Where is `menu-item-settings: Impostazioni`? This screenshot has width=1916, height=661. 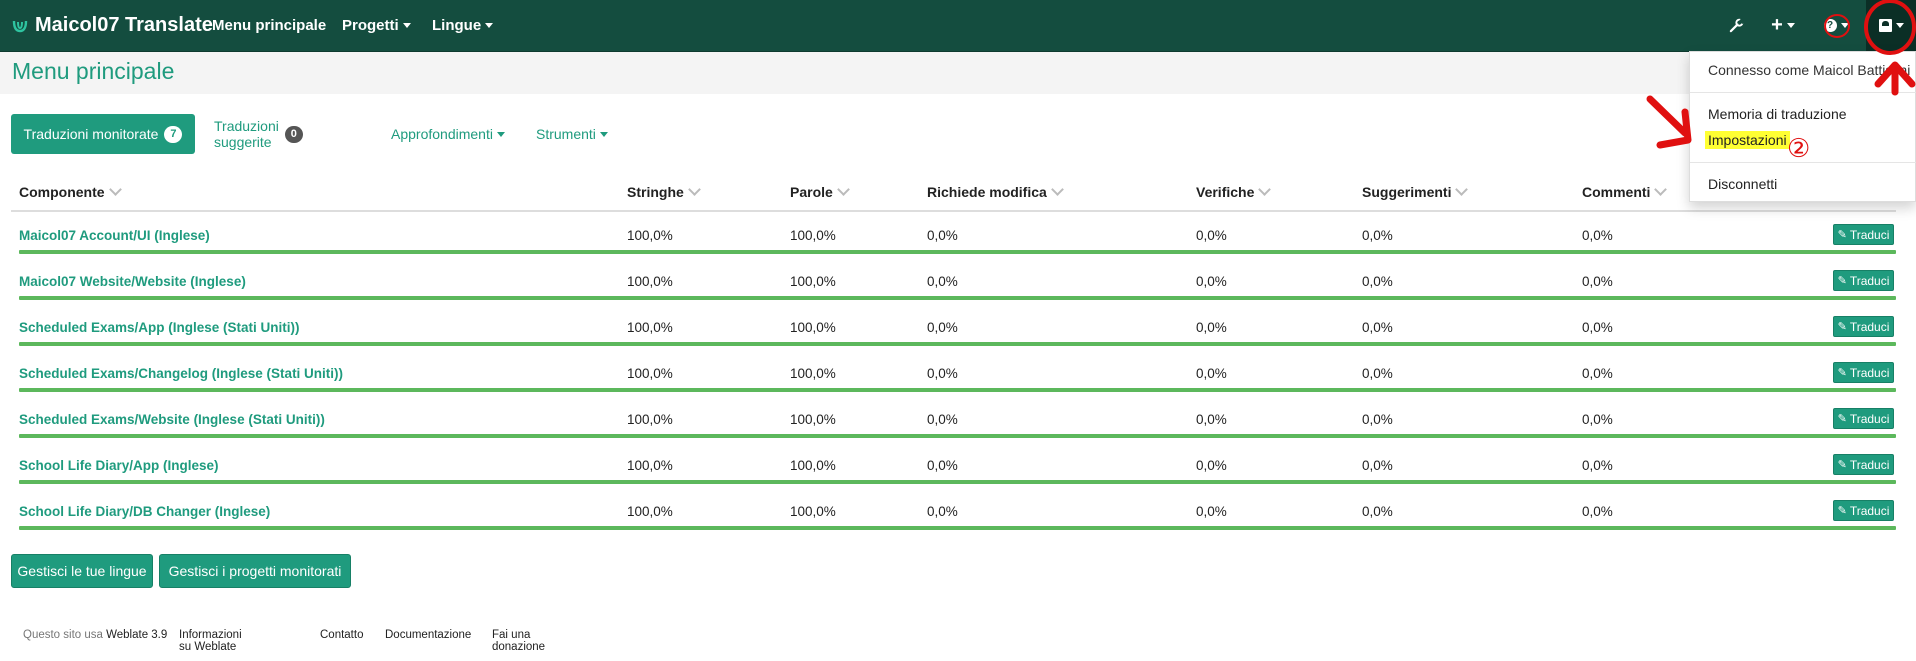 menu-item-settings: Impostazioni is located at coordinates (1747, 140).